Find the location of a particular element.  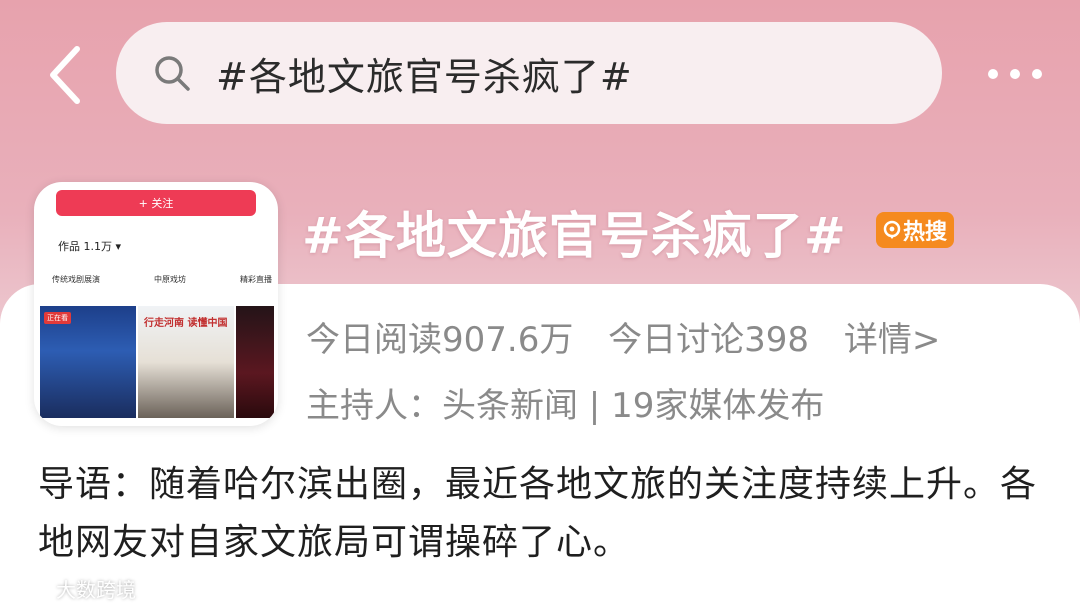

thumbnail-works-count: 作品 1.1万 ▾ is located at coordinates (90, 246).